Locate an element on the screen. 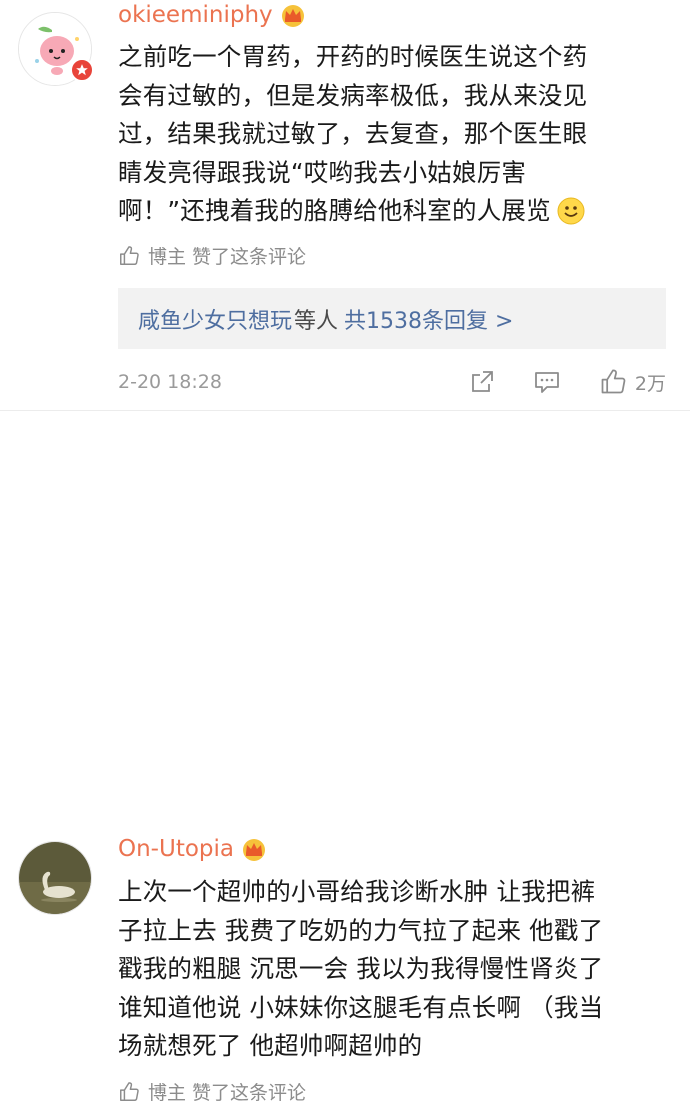 The width and height of the screenshot is (690, 1105). reply-button is located at coordinates (547, 382).